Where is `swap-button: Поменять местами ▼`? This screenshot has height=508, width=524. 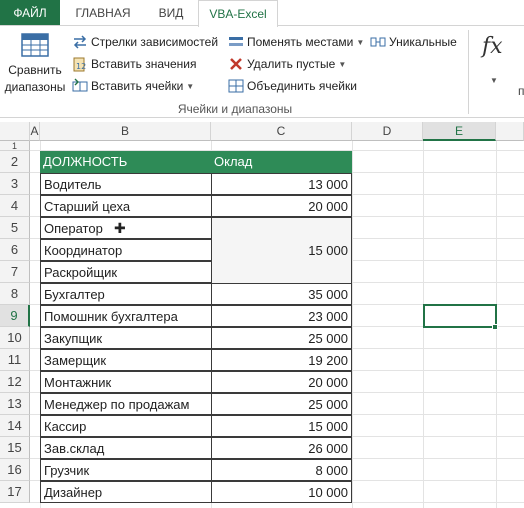 swap-button: Поменять местами ▼ is located at coordinates (296, 42).